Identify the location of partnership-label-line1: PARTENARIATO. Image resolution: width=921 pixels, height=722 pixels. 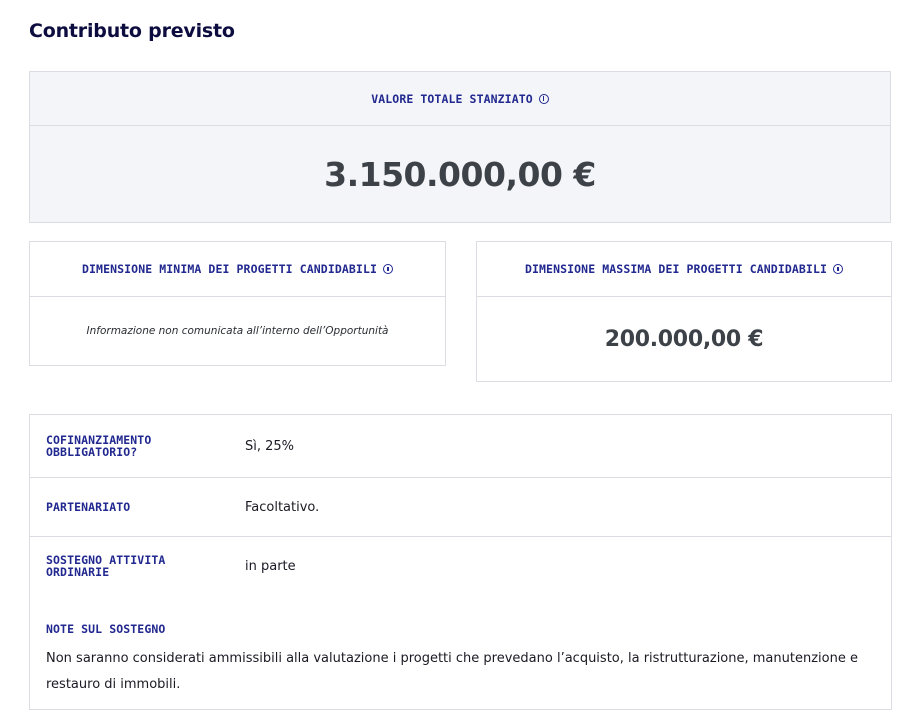
(88, 507).